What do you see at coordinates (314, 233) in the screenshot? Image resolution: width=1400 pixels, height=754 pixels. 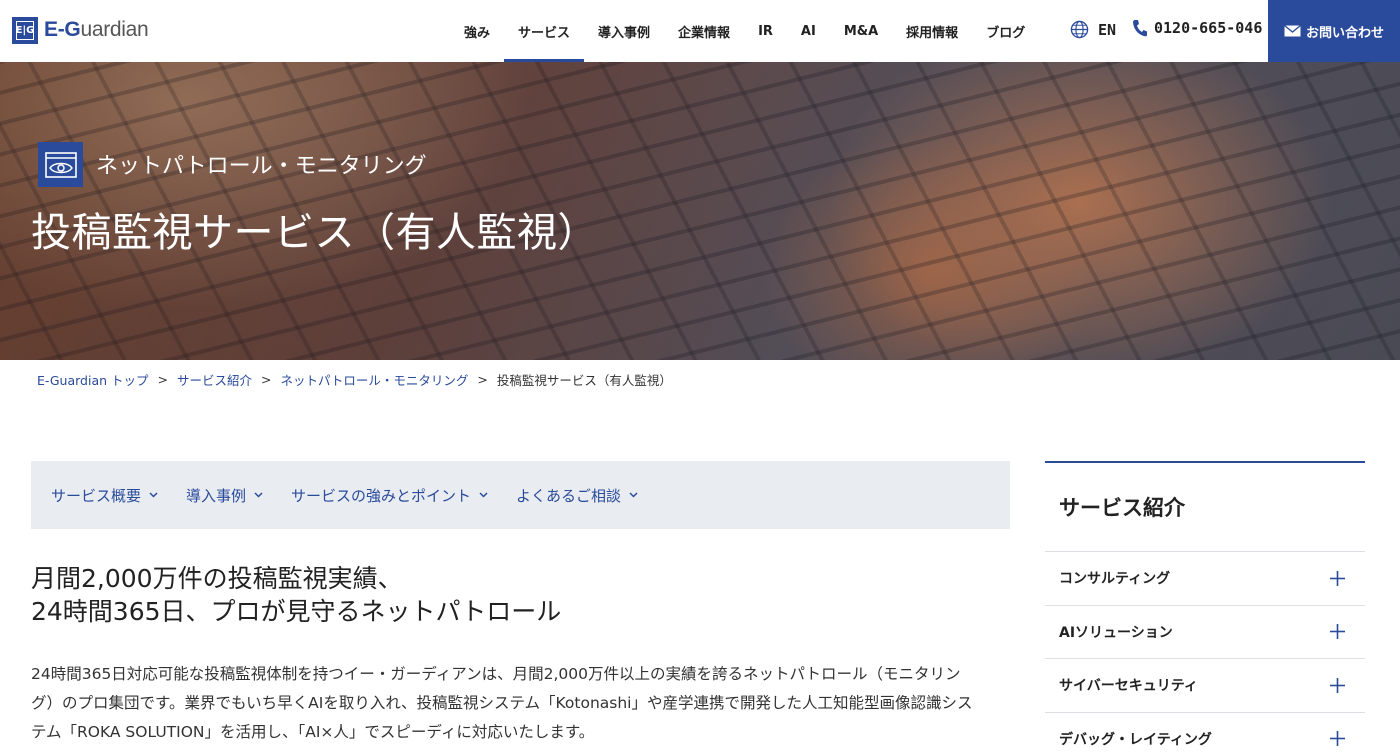 I see `page-title: 投稿監視サービス（有人監視）` at bounding box center [314, 233].